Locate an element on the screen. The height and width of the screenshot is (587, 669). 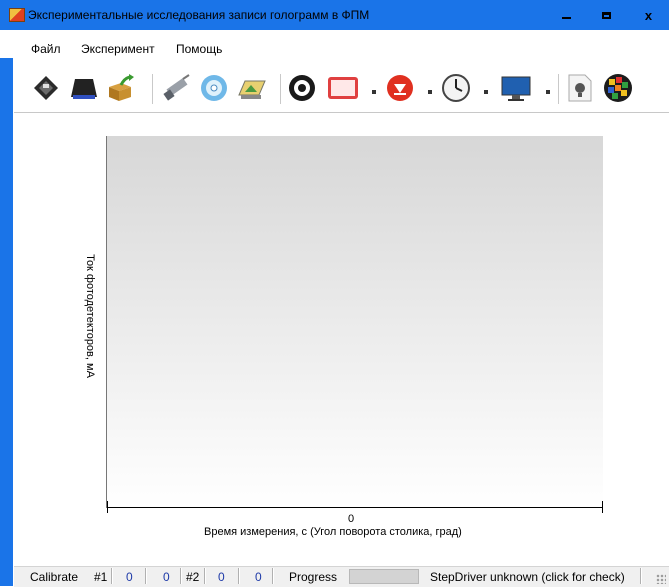
light-button is located at coordinates (580, 88).